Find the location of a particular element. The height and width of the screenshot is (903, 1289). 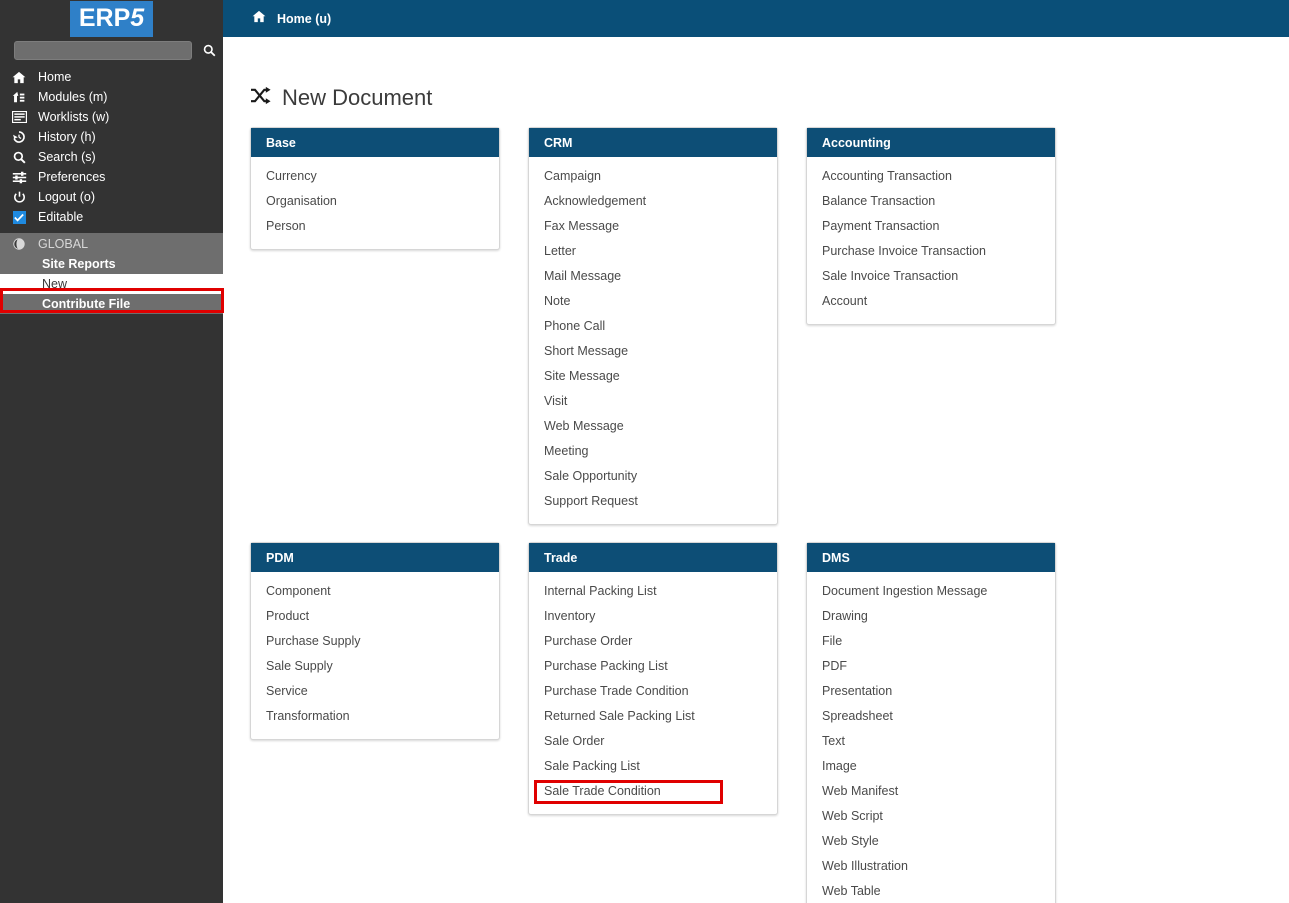

card-item-short-message: Short Message is located at coordinates (653, 350).